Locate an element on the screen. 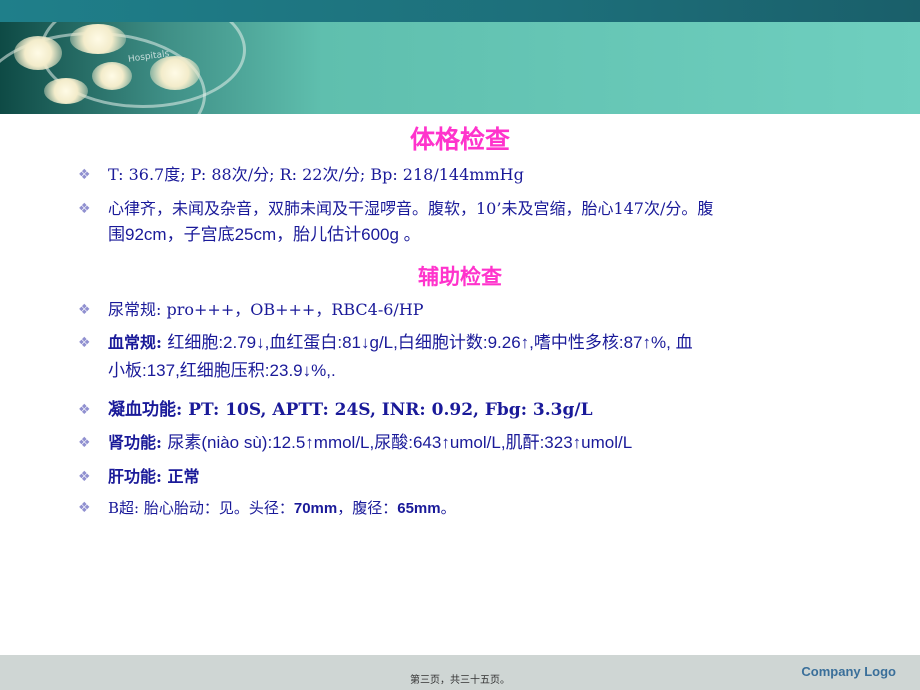 The image size is (920, 690). ultrasound-label: B超: 胎心胎动：见。头径： is located at coordinates (201, 508).